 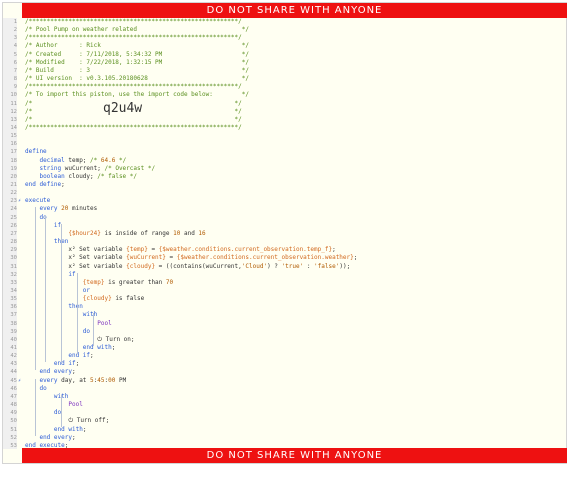 What do you see at coordinates (13, 331) in the screenshot?
I see `line-number: 39` at bounding box center [13, 331].